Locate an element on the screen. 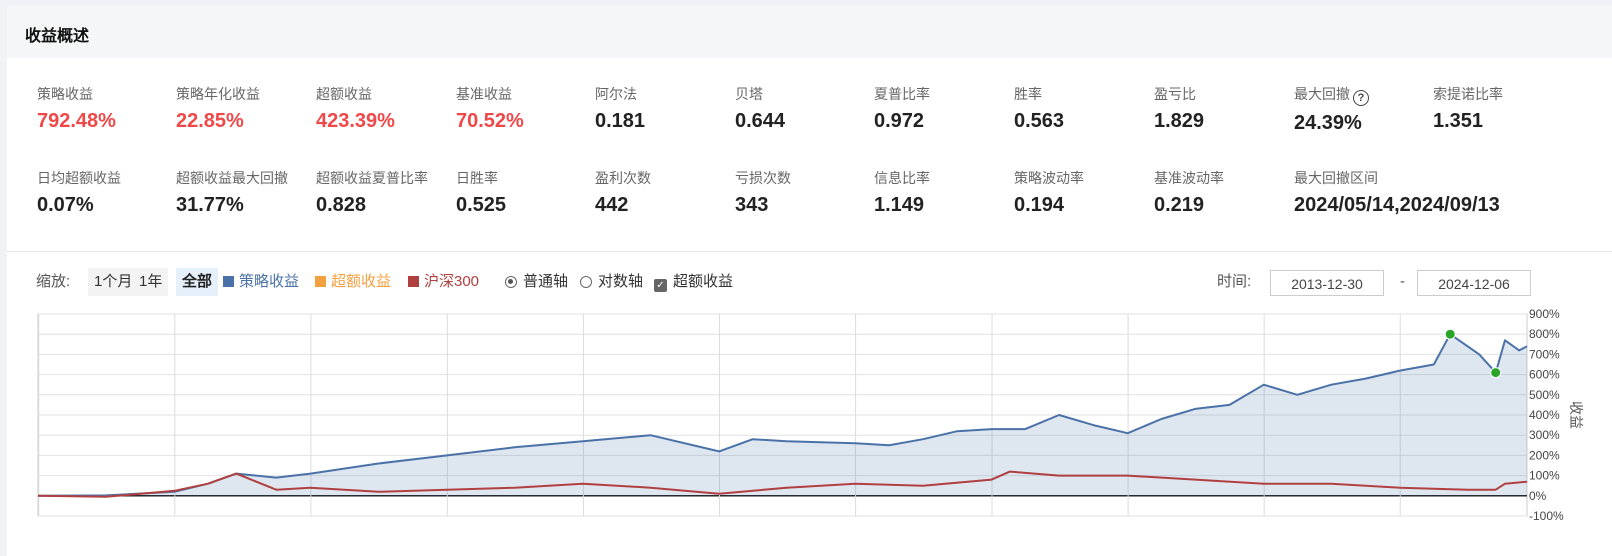 This screenshot has height=556, width=1612. y-tick-label: -100% is located at coordinates (1546, 516).